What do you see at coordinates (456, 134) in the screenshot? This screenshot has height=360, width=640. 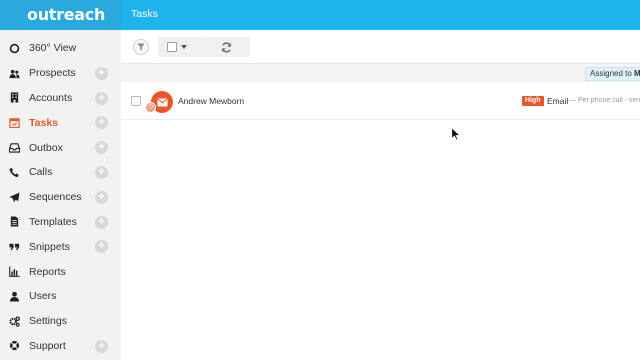 I see `mouse-cursor-icon` at bounding box center [456, 134].